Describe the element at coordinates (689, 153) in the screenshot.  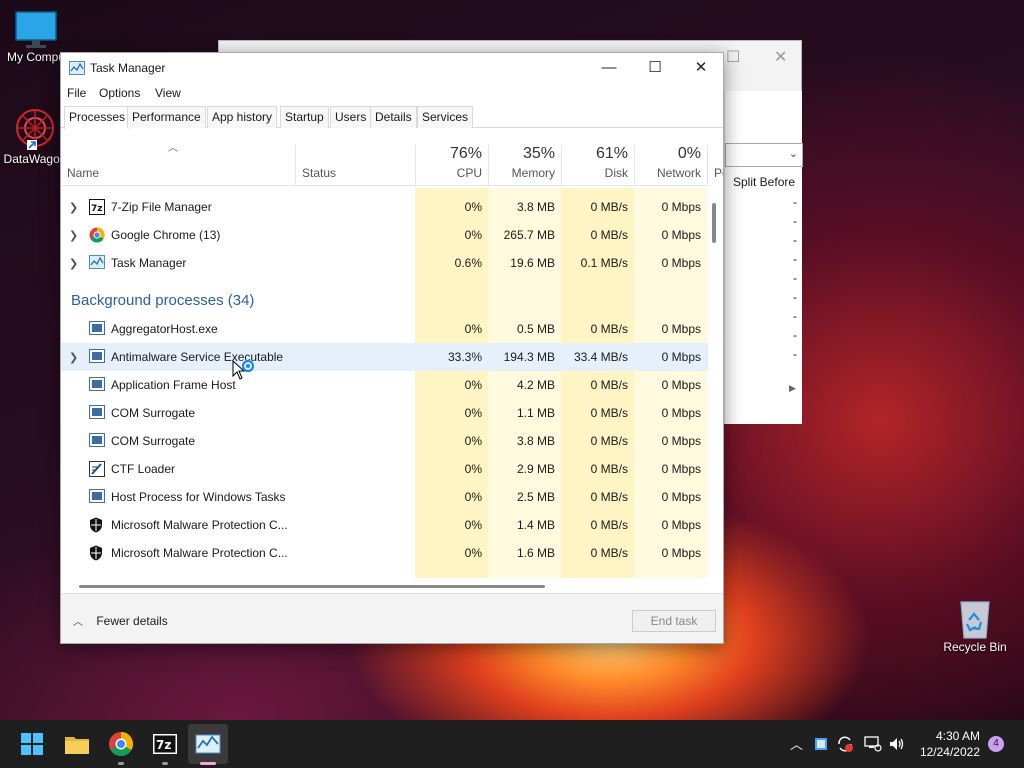
I see `network-total-percent: 0%` at that location.